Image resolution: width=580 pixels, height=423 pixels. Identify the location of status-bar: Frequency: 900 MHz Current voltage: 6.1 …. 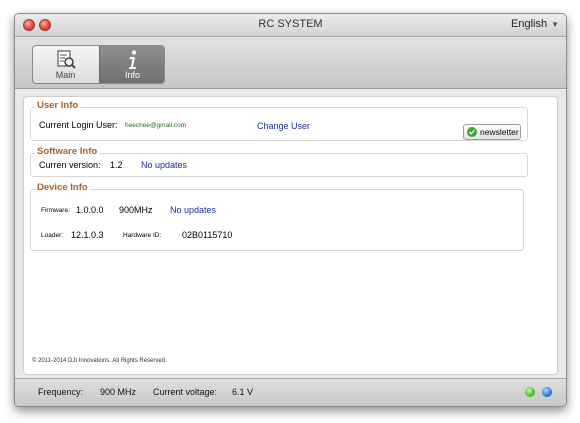
(290, 392).